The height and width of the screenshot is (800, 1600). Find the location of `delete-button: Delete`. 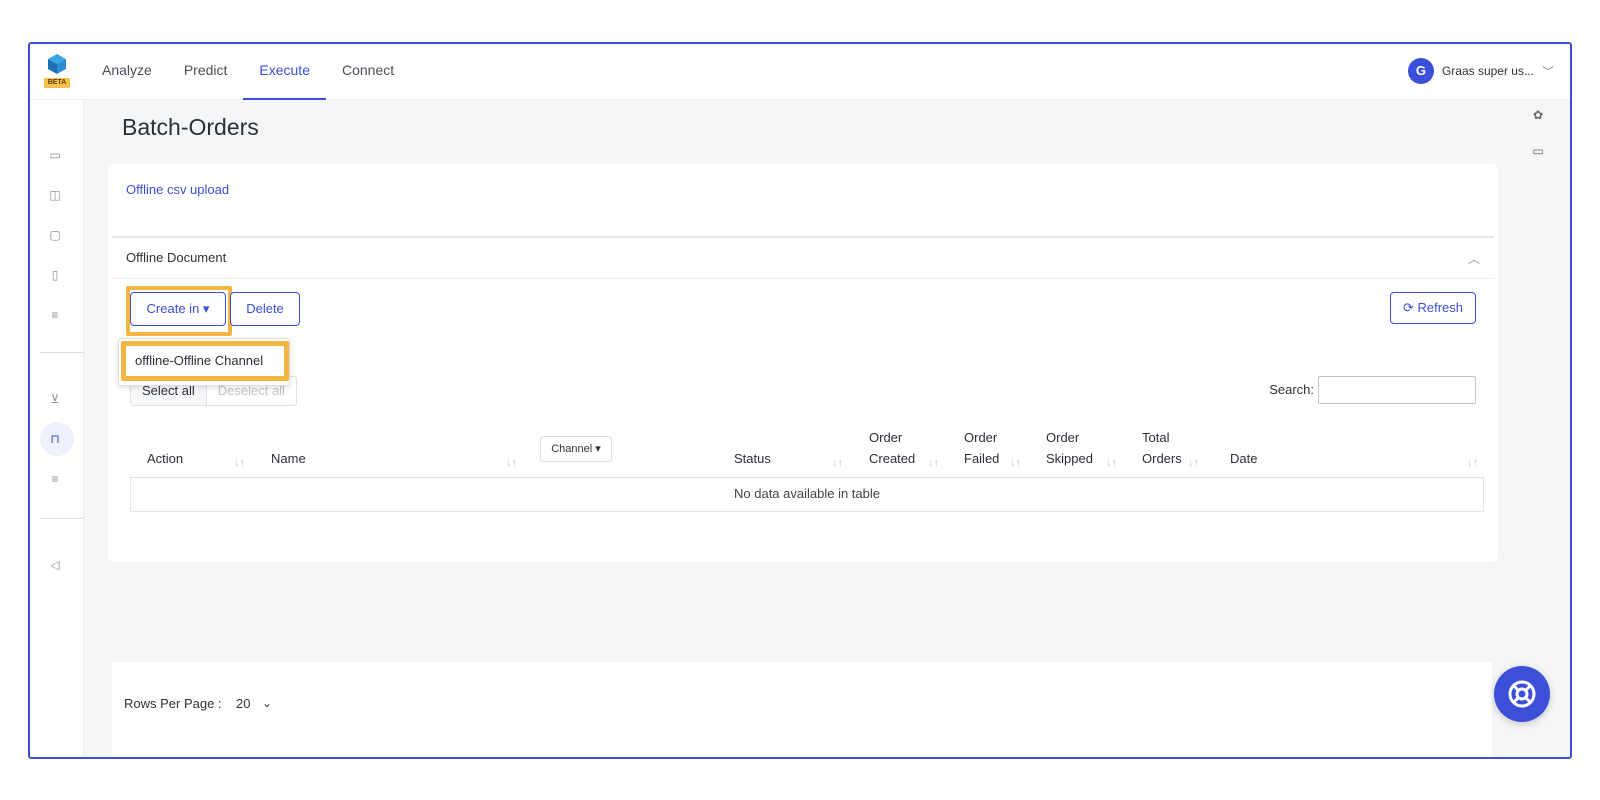

delete-button: Delete is located at coordinates (265, 309).